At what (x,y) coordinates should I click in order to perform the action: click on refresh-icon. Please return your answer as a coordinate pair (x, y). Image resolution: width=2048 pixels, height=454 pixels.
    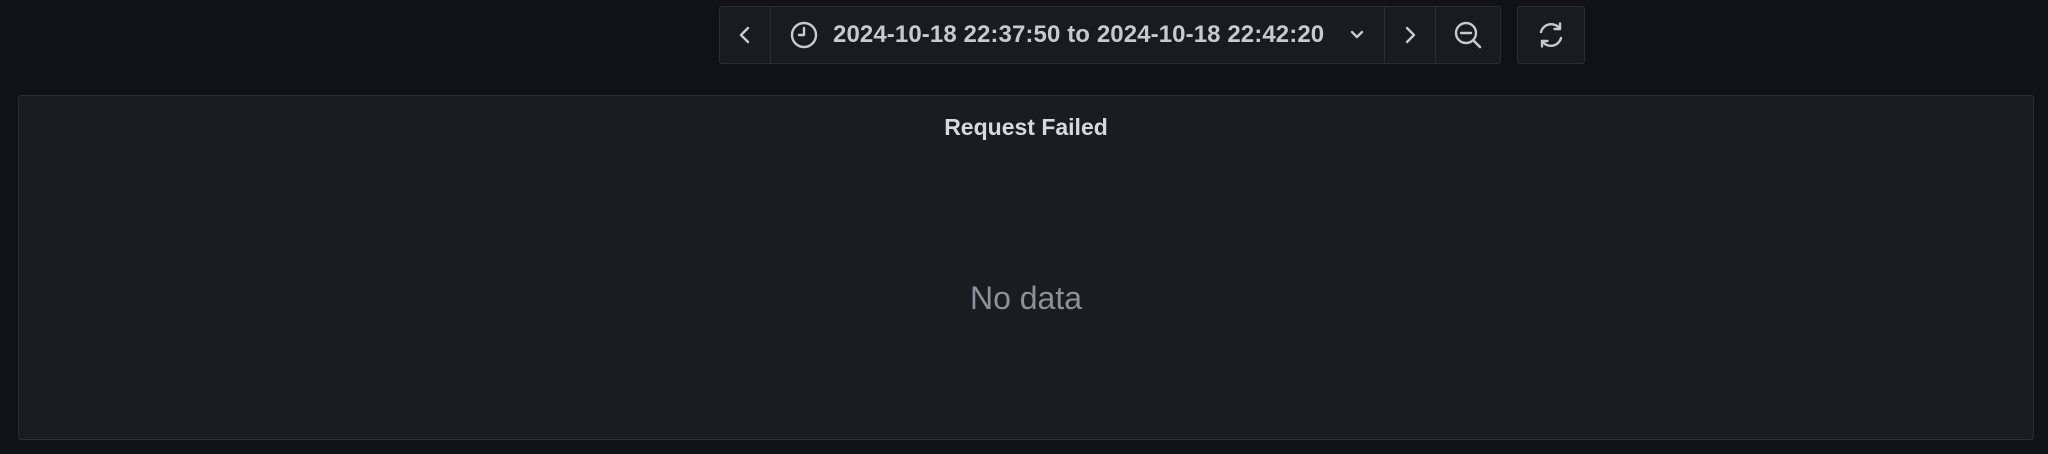
    Looking at the image, I should click on (1551, 35).